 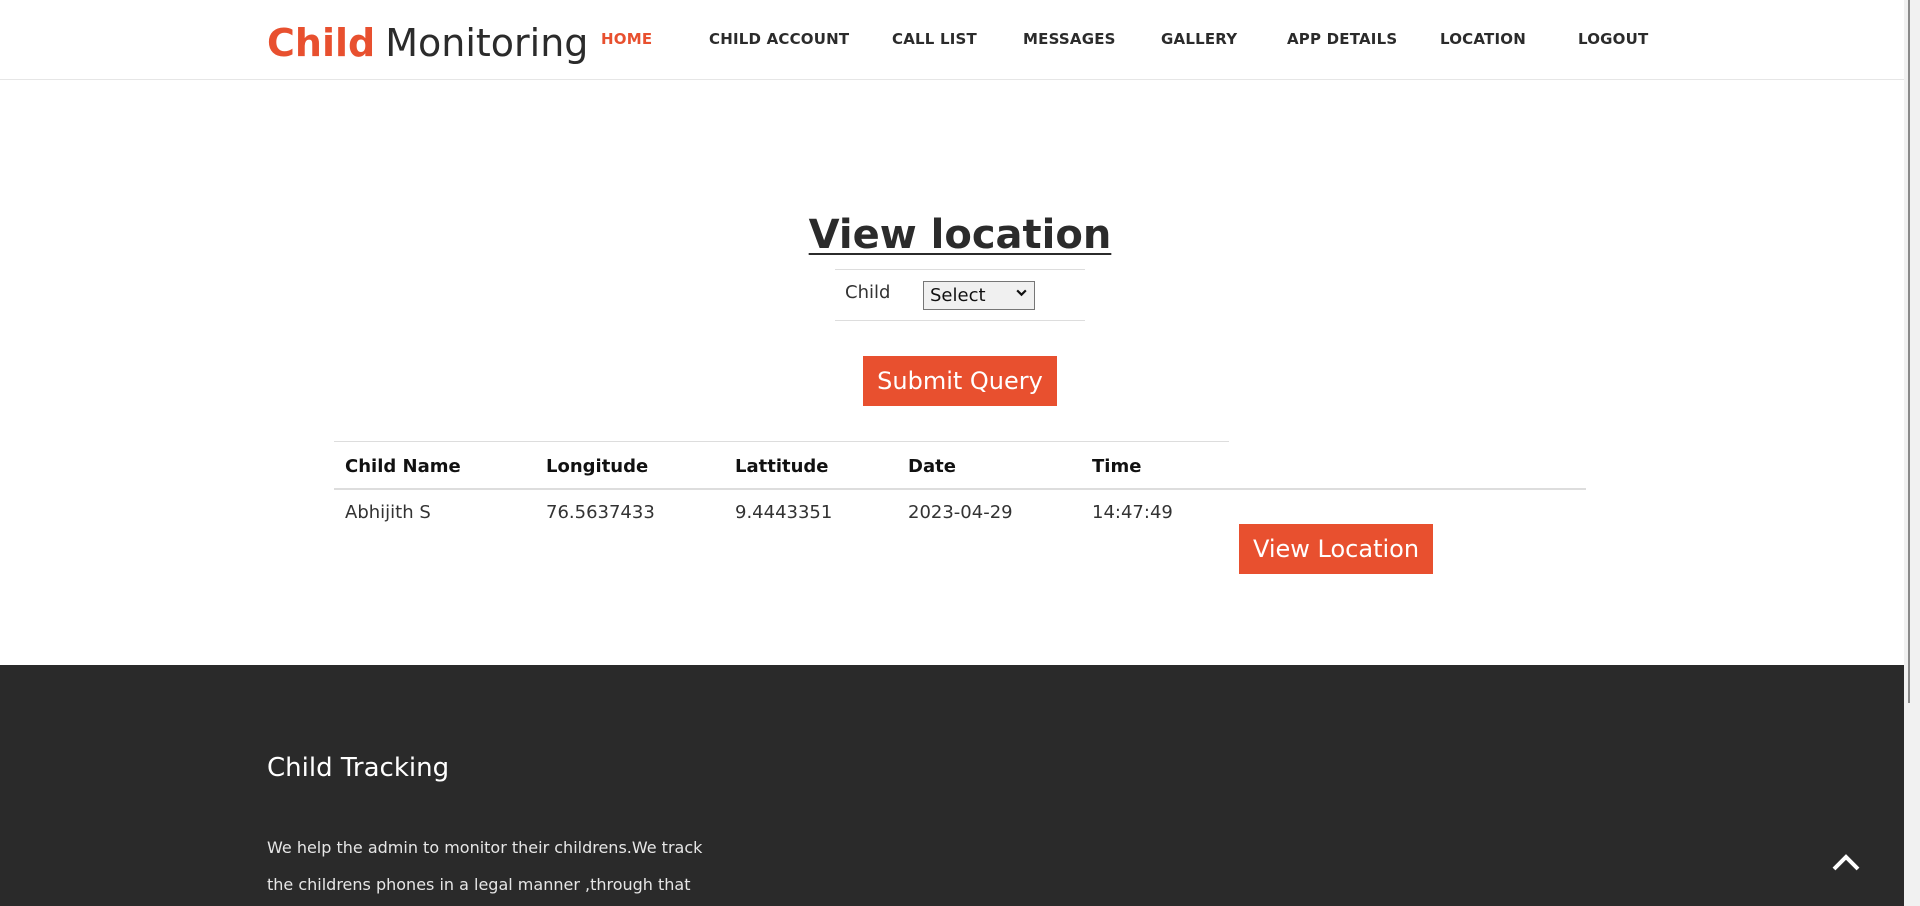 I want to click on child-label: Child, so click(x=868, y=292).